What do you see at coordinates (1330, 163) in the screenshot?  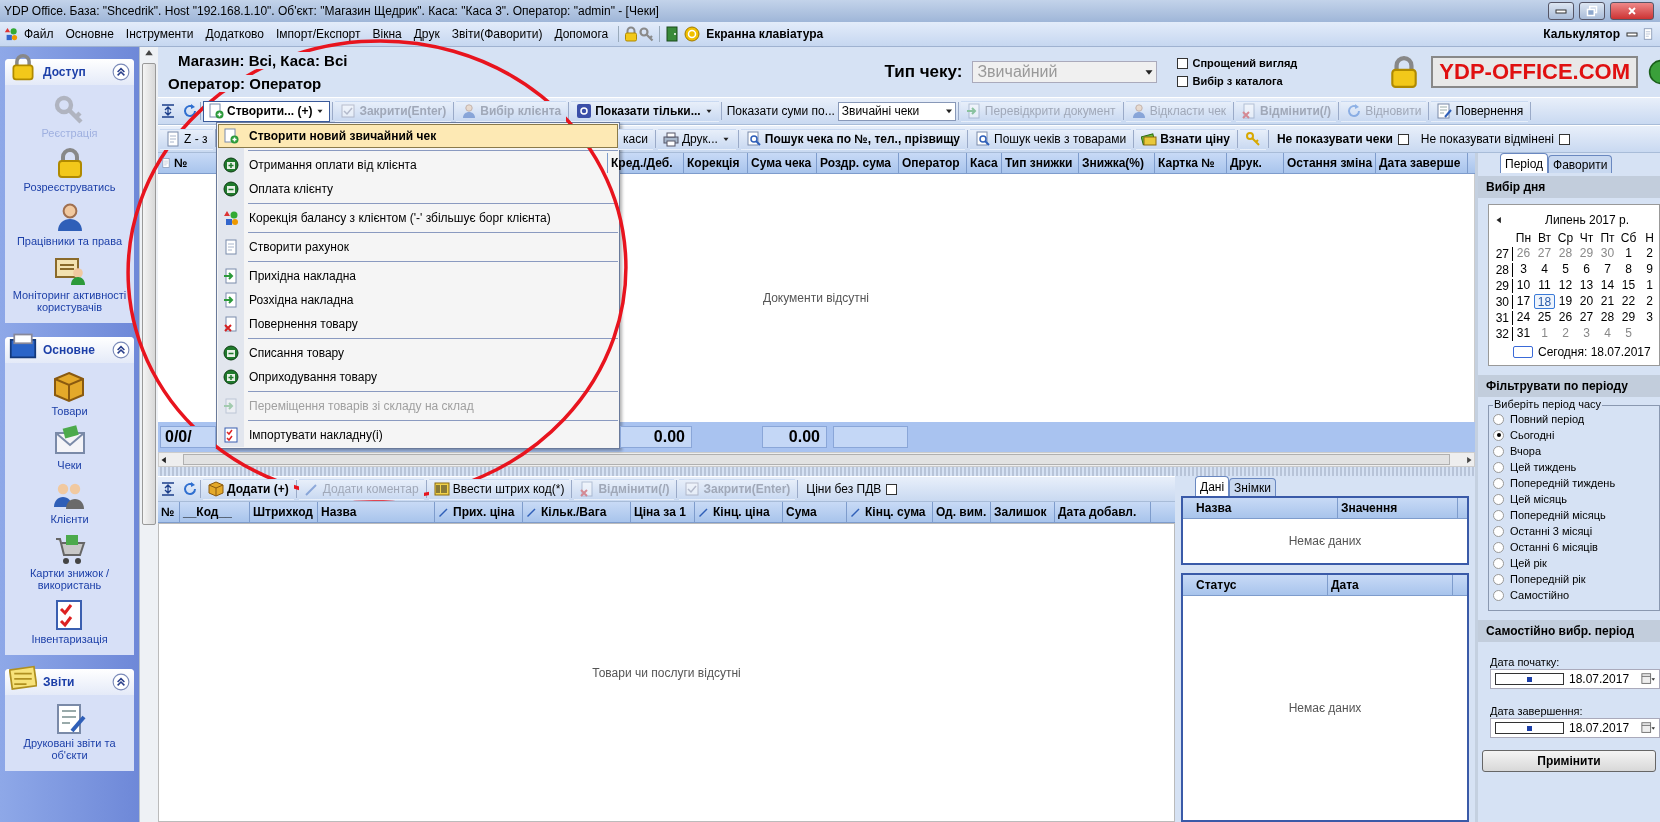 I see `column-header: Остання зміна` at bounding box center [1330, 163].